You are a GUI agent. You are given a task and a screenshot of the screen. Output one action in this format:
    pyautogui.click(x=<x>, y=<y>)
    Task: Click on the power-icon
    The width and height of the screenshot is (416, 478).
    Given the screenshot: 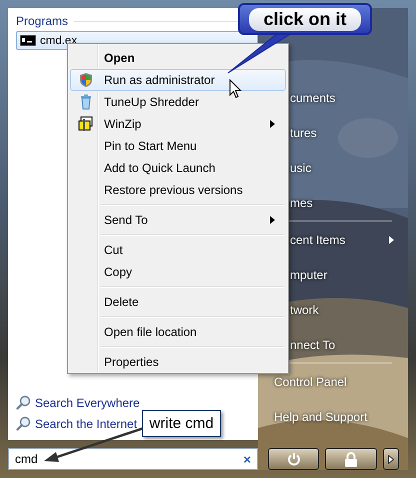 What is the action you would take?
    pyautogui.click(x=293, y=459)
    